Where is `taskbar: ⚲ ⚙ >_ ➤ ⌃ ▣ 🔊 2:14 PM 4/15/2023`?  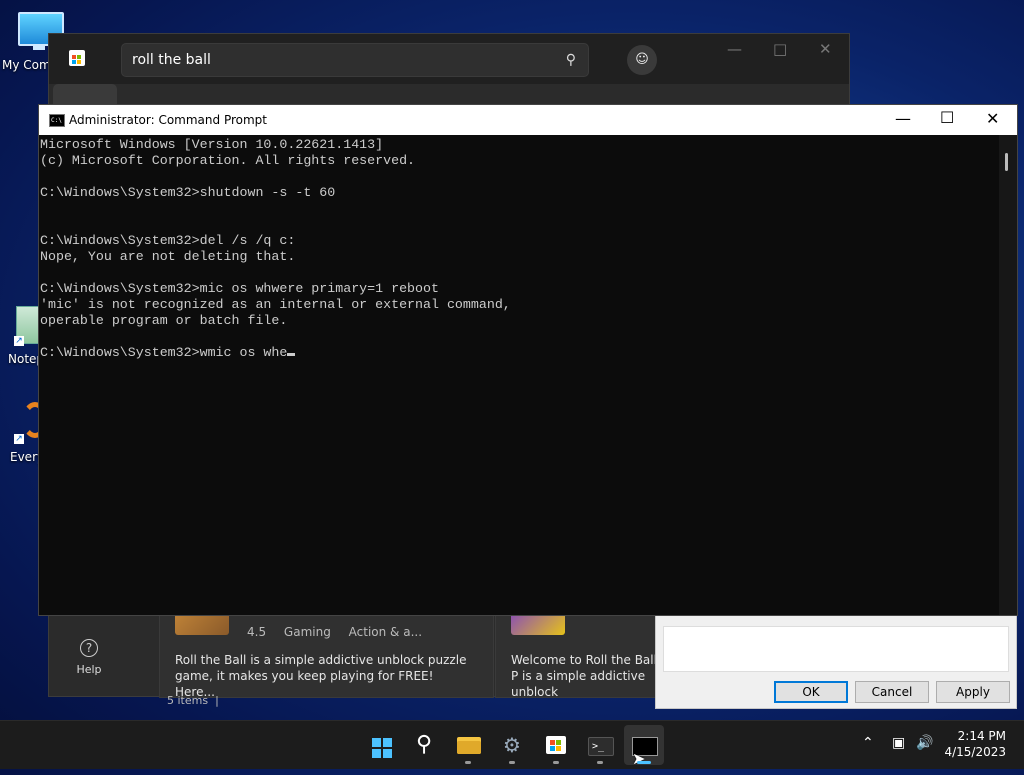 taskbar: ⚲ ⚙ >_ ➤ ⌃ ▣ 🔊 2:14 PM 4/15/2023 is located at coordinates (512, 744).